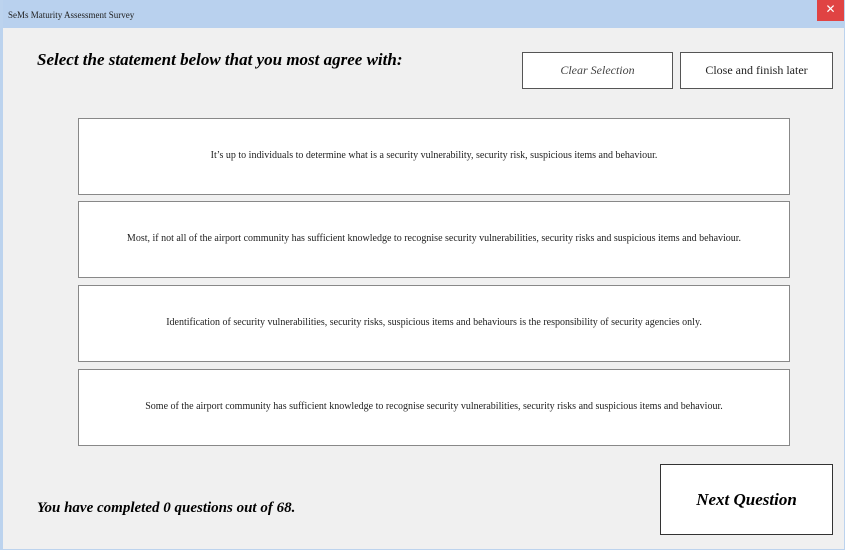  What do you see at coordinates (71, 15) in the screenshot?
I see `window-title: SeMs Maturity Assessment Survey` at bounding box center [71, 15].